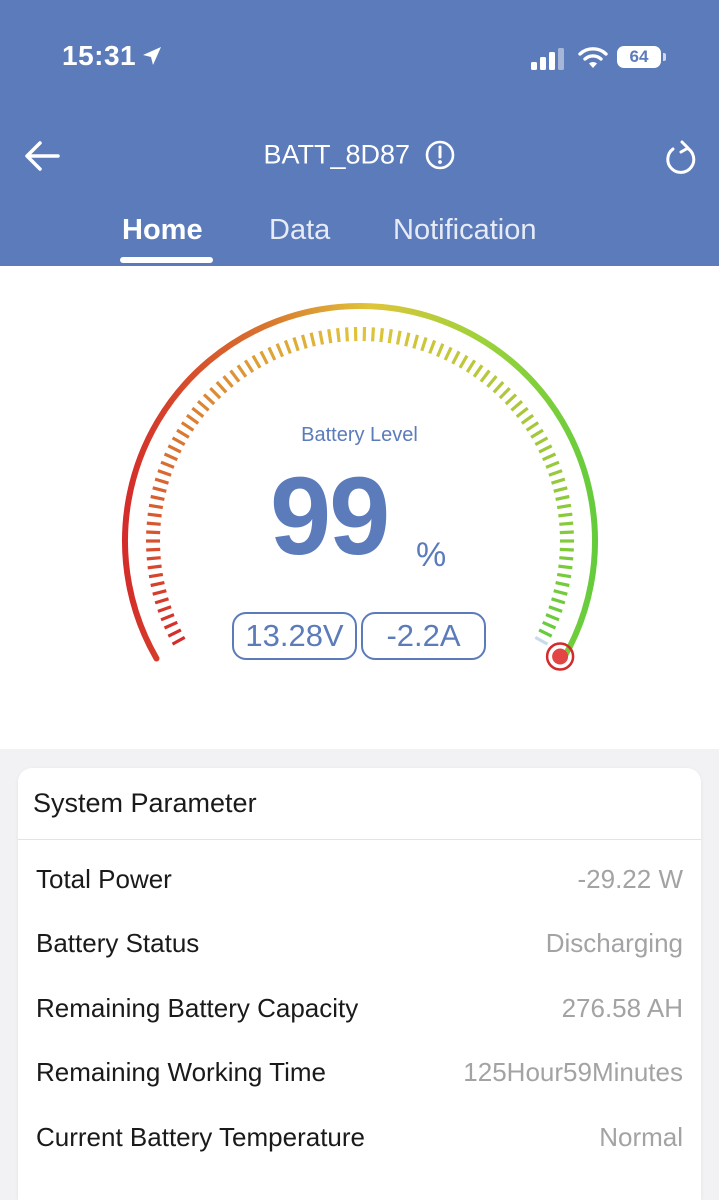 This screenshot has height=1200, width=719. What do you see at coordinates (359, 435) in the screenshot?
I see `gauge-caption: Battery Level` at bounding box center [359, 435].